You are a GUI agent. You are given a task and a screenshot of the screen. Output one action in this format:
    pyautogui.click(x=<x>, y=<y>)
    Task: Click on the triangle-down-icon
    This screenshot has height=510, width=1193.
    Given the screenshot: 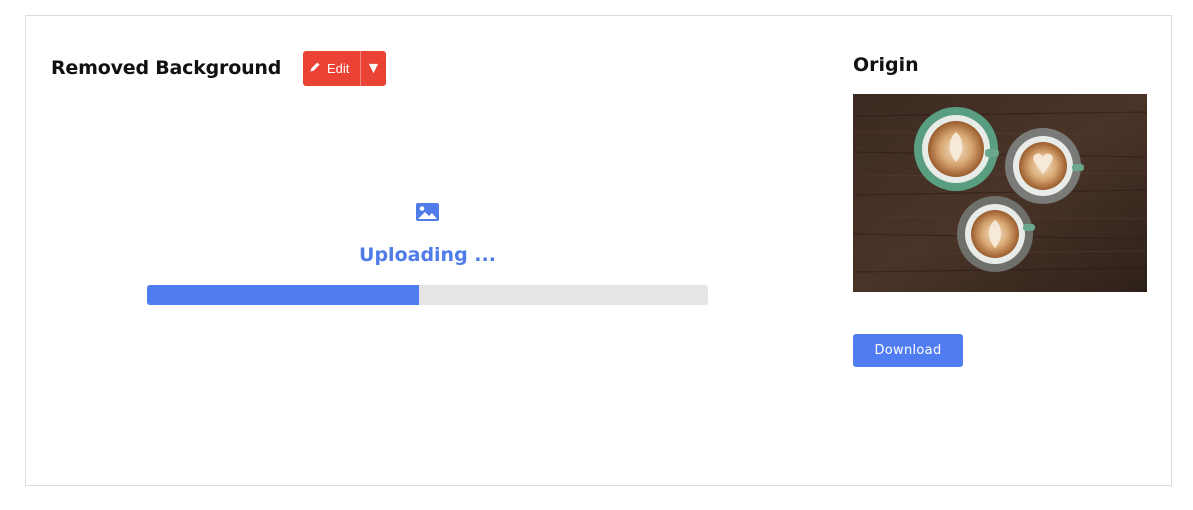 What is the action you would take?
    pyautogui.click(x=373, y=68)
    